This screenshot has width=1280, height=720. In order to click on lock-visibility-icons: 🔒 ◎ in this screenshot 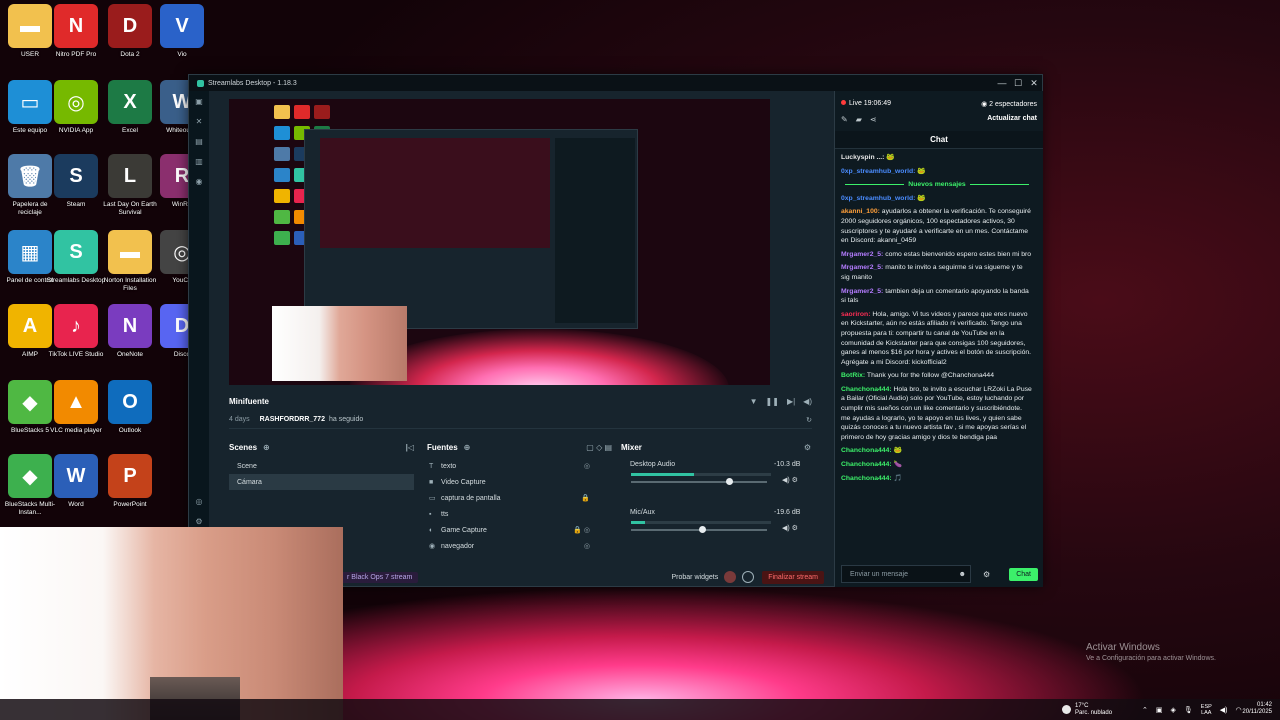, I will do `click(584, 530)`.